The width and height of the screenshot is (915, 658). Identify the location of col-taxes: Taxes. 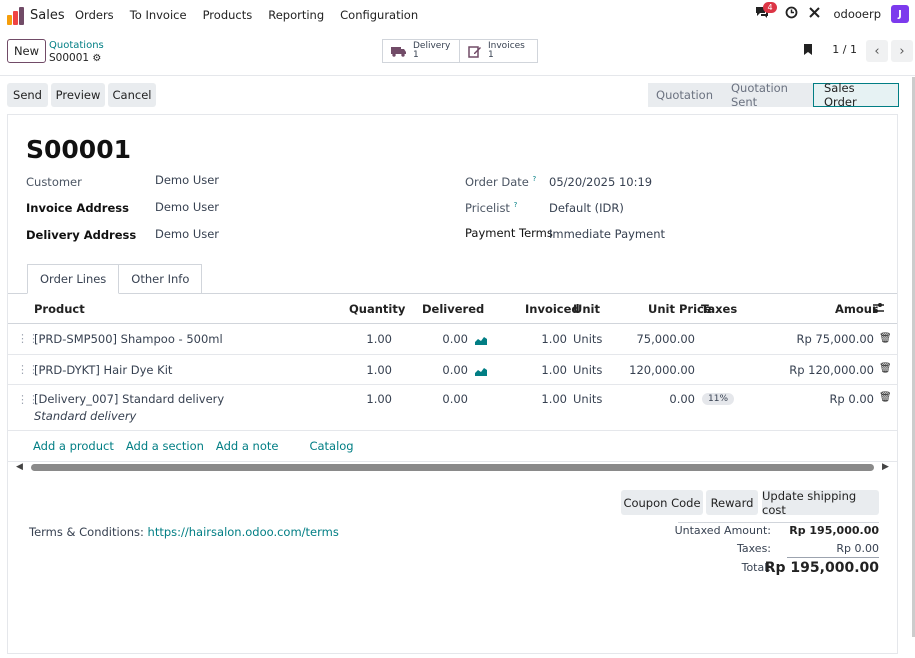
(719, 309).